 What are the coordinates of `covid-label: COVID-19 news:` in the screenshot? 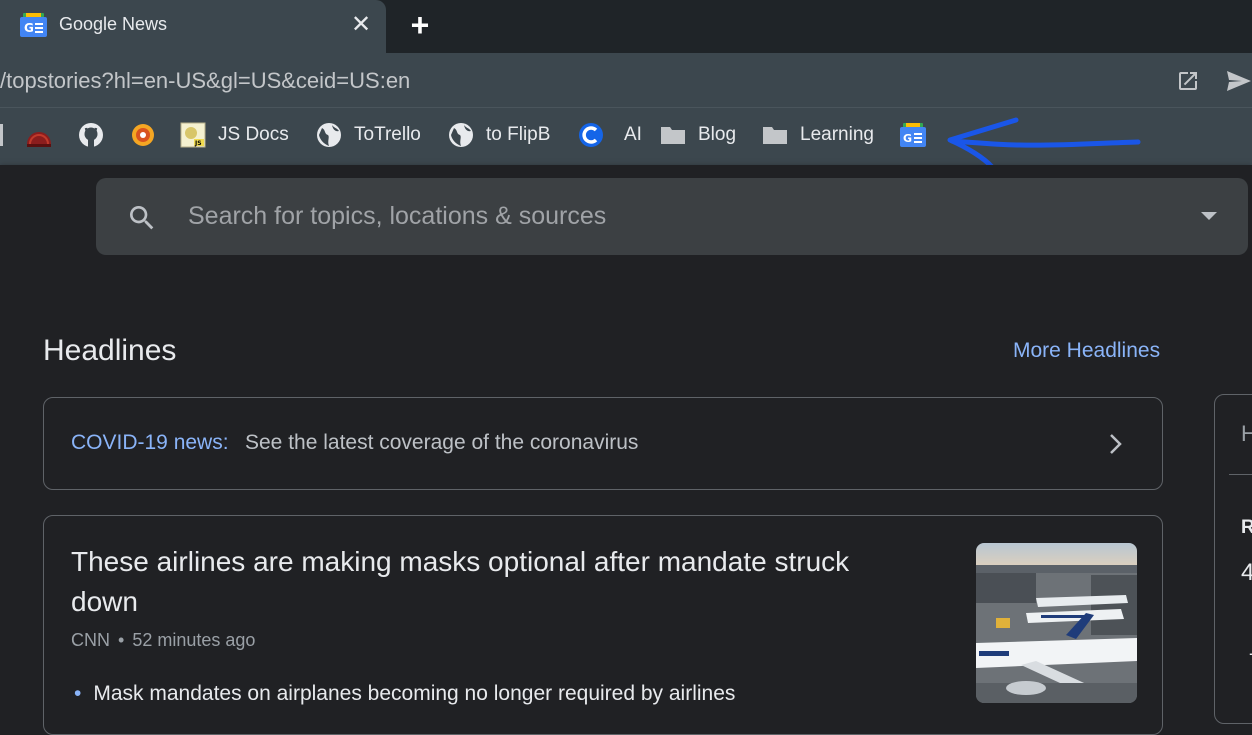 It's located at (150, 442).